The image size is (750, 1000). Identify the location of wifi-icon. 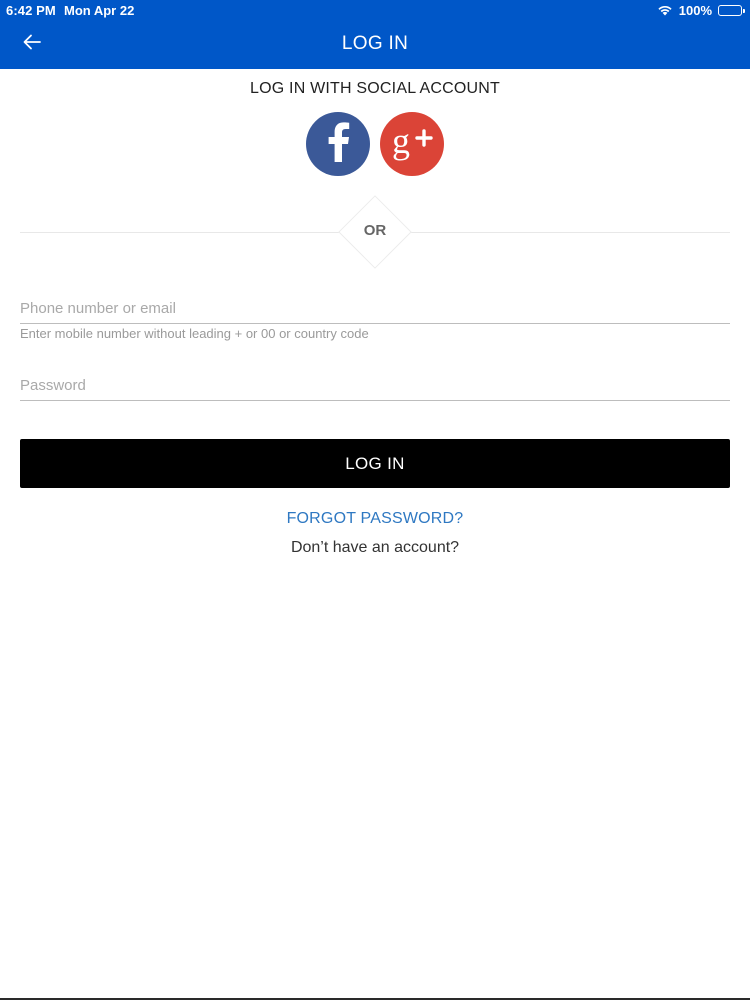
(665, 10).